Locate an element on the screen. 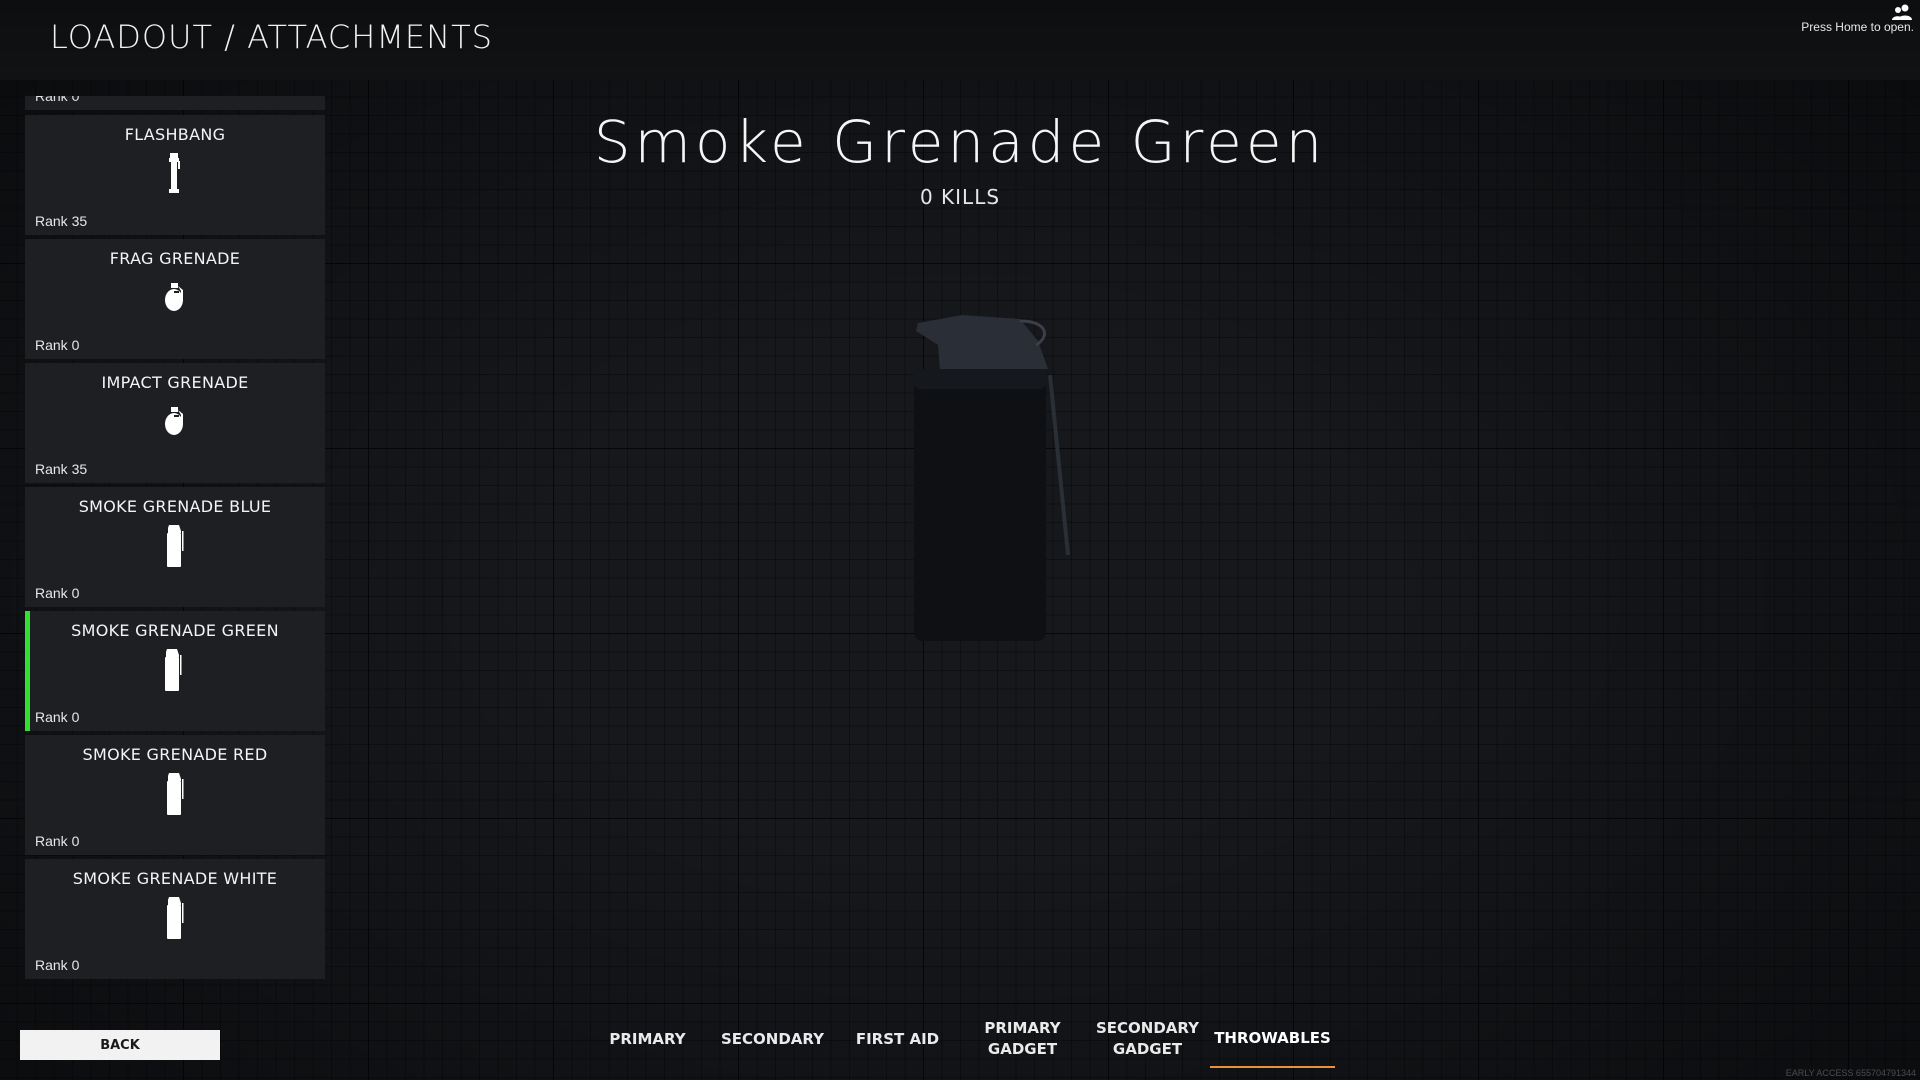 This screenshot has width=1920, height=1080. tab-primary-gadget: PRIMARY GADGET is located at coordinates (1022, 1039).